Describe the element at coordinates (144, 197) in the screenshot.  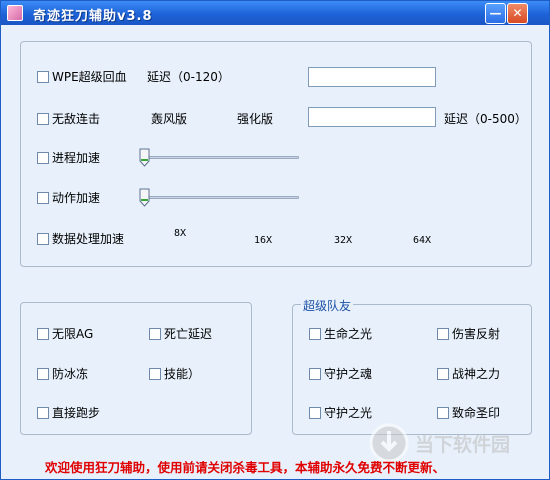
I see `action-speed-slider-thumb` at that location.